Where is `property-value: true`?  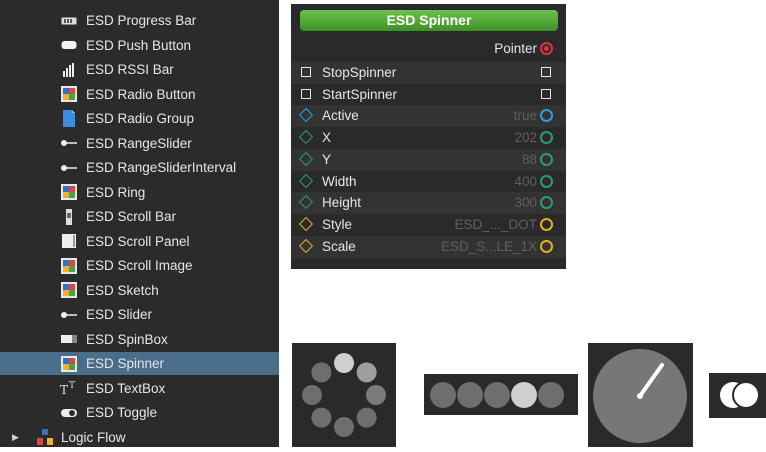
property-value: true is located at coordinates (525, 115).